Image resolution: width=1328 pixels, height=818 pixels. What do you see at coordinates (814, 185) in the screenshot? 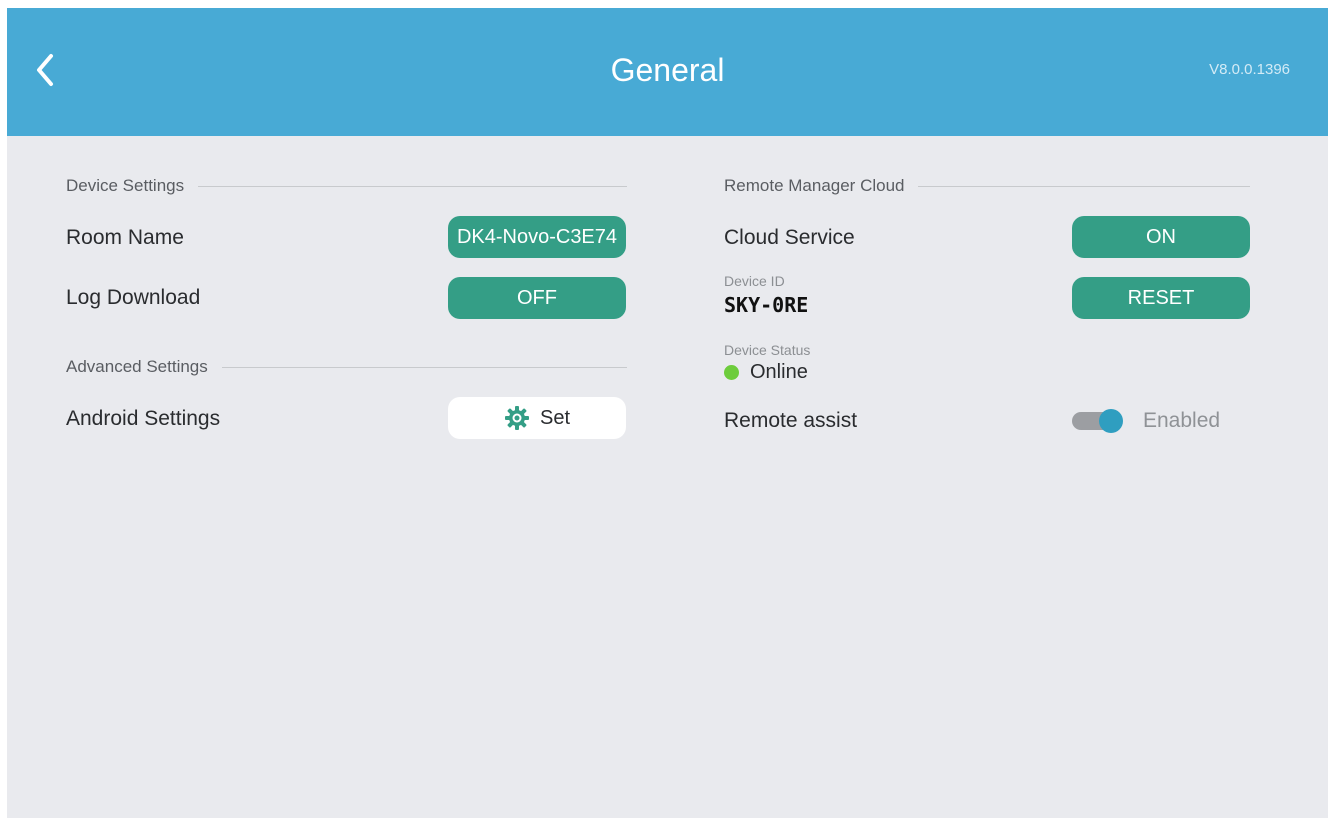
I see `section-title: Remote Manager Cloud` at bounding box center [814, 185].